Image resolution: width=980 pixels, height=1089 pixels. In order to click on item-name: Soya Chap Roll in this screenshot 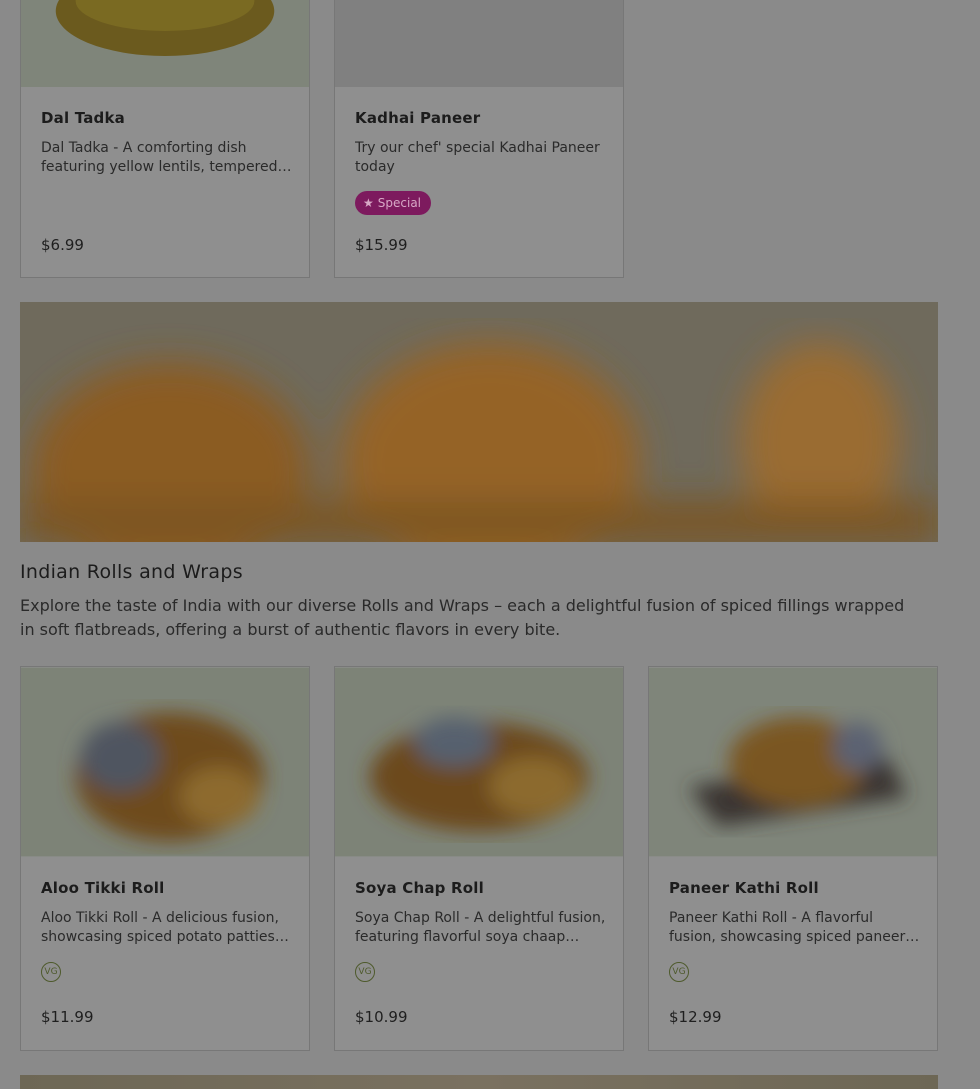, I will do `click(419, 888)`.